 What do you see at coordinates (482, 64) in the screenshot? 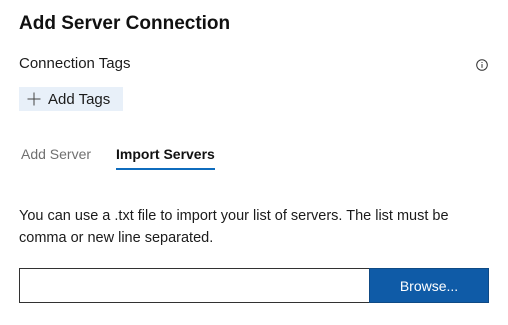
I see `info-icon` at bounding box center [482, 64].